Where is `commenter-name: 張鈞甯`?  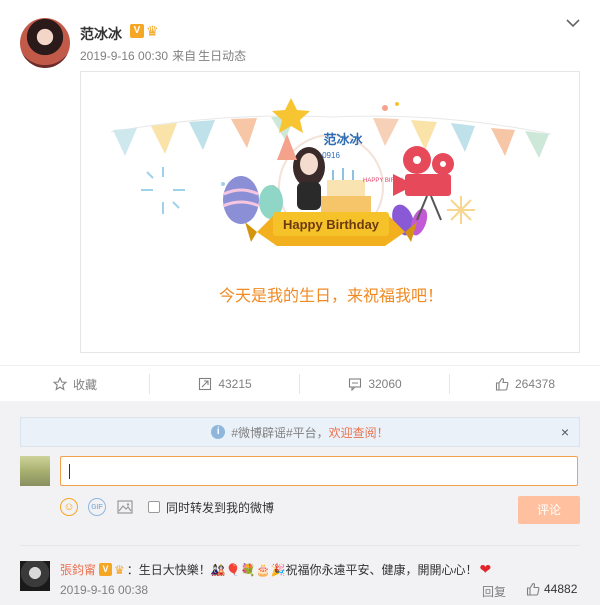 commenter-name: 張鈞甯 is located at coordinates (78, 569).